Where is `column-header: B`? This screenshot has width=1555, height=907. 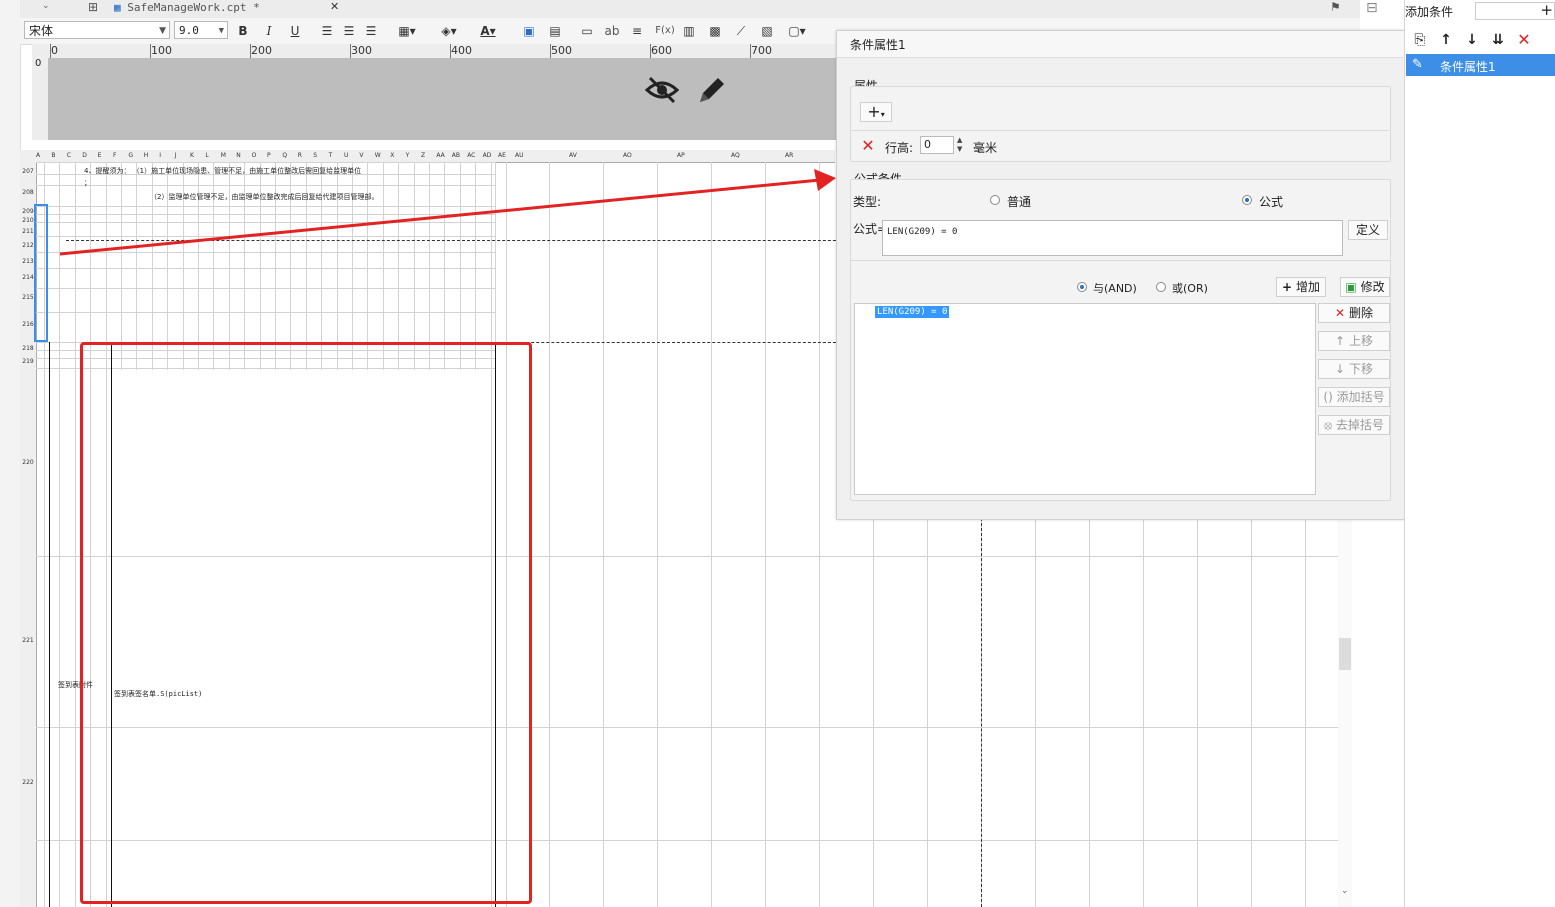
column-header: B is located at coordinates (53, 155).